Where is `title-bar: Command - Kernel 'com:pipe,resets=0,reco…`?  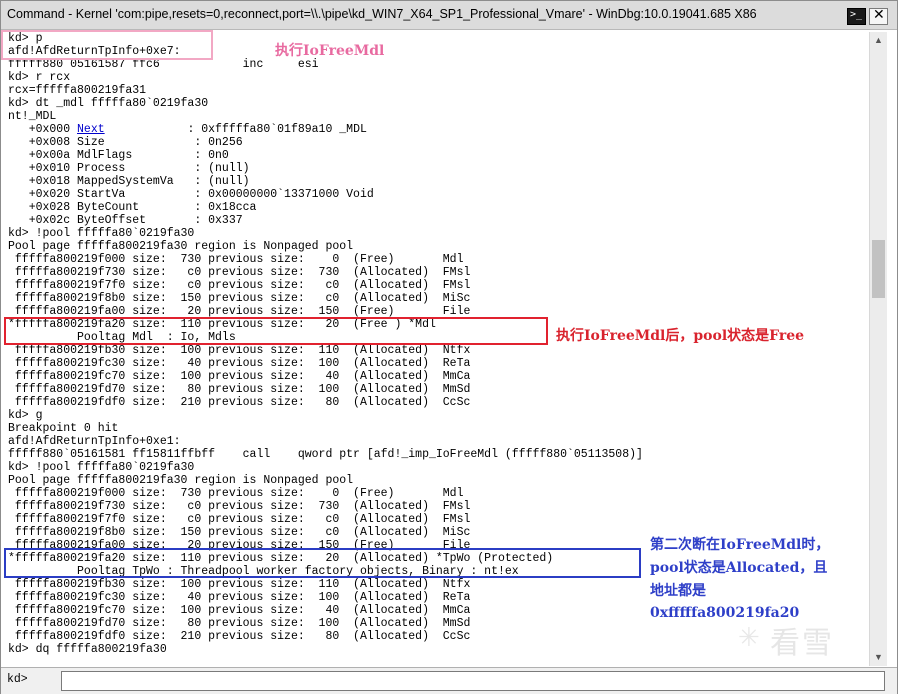
title-bar: Command - Kernel 'com:pipe,resets=0,reco… is located at coordinates (449, 15).